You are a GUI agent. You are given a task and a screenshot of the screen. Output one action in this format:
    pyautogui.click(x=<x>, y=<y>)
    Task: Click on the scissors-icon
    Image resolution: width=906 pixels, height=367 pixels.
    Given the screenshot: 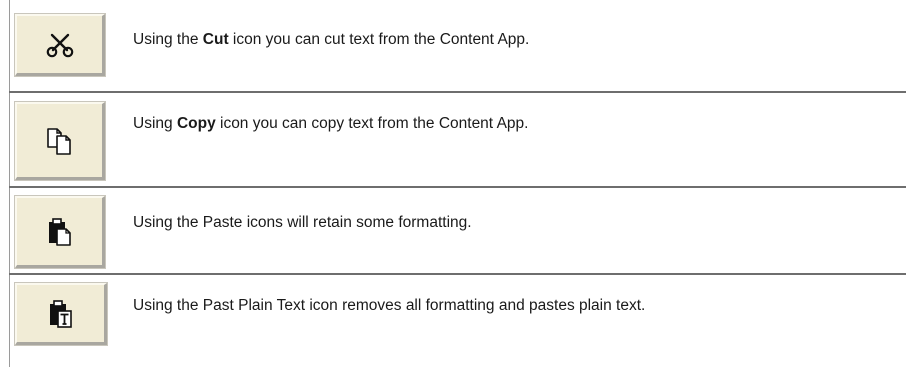 What is the action you would take?
    pyautogui.click(x=60, y=45)
    